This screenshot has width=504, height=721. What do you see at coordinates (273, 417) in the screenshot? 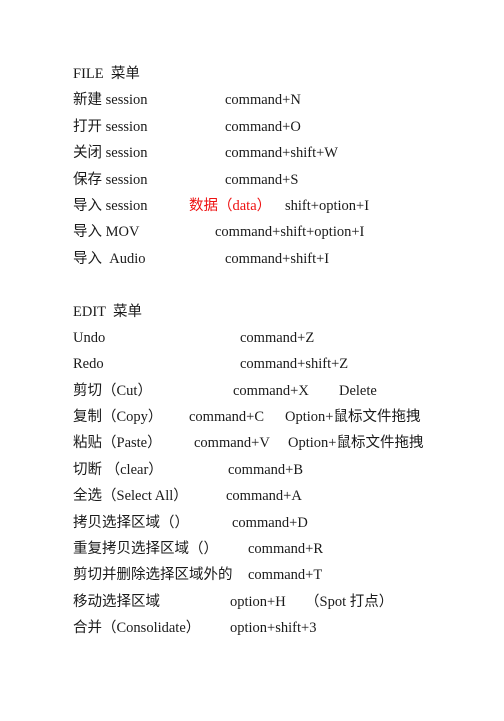
I see `shortcut-row-copy: 复制（Copy） command+C Option+鼠标文件拖拽` at bounding box center [273, 417].